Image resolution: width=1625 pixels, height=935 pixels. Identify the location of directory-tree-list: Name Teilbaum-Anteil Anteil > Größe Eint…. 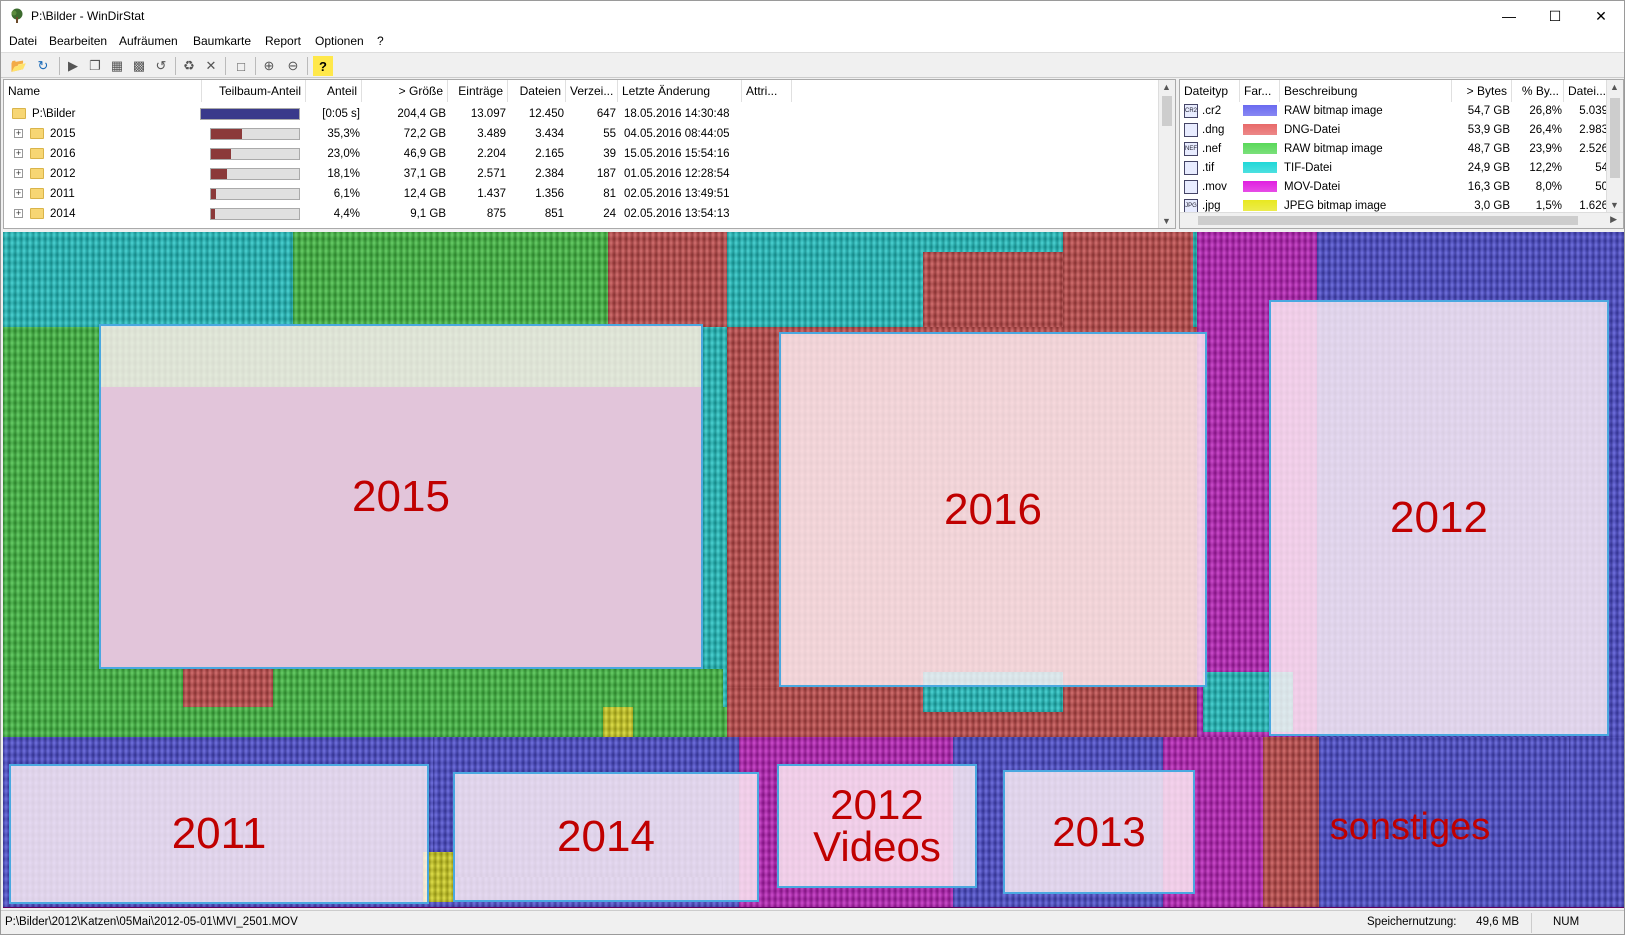
(589, 154).